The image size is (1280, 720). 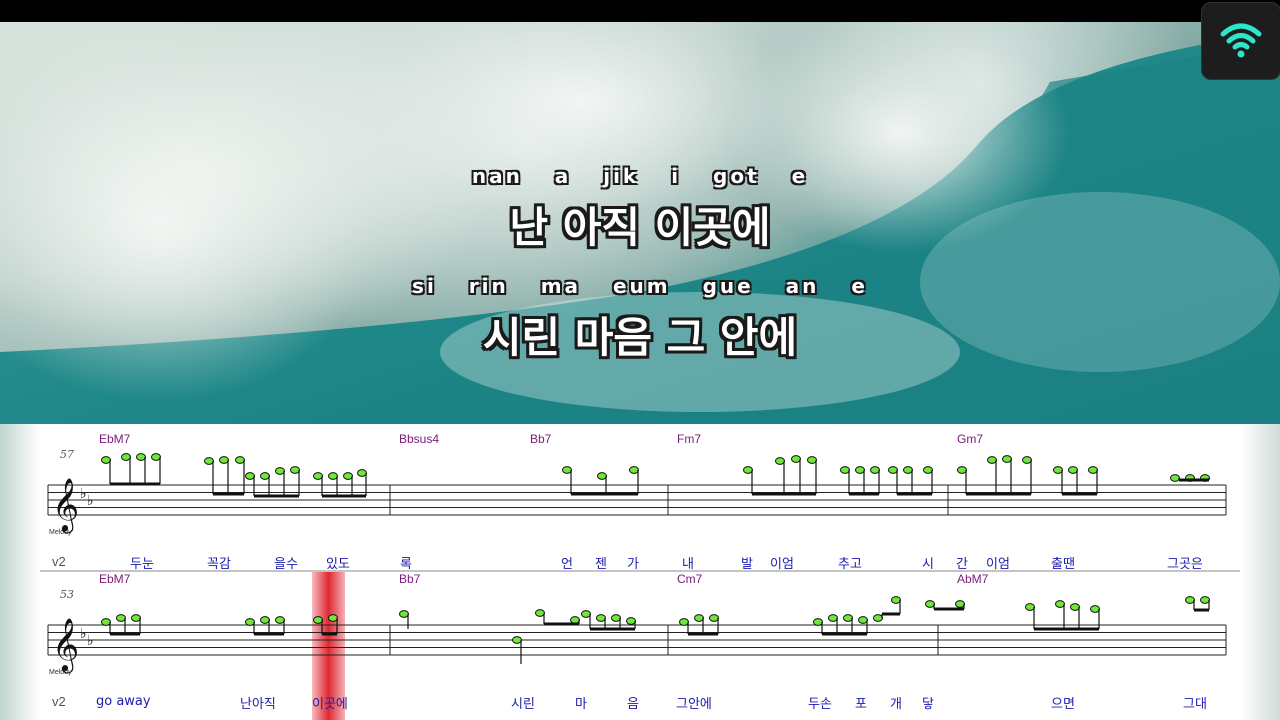 I want to click on lyric-line2-romanization: si rin ma eum gue an e, so click(x=640, y=286).